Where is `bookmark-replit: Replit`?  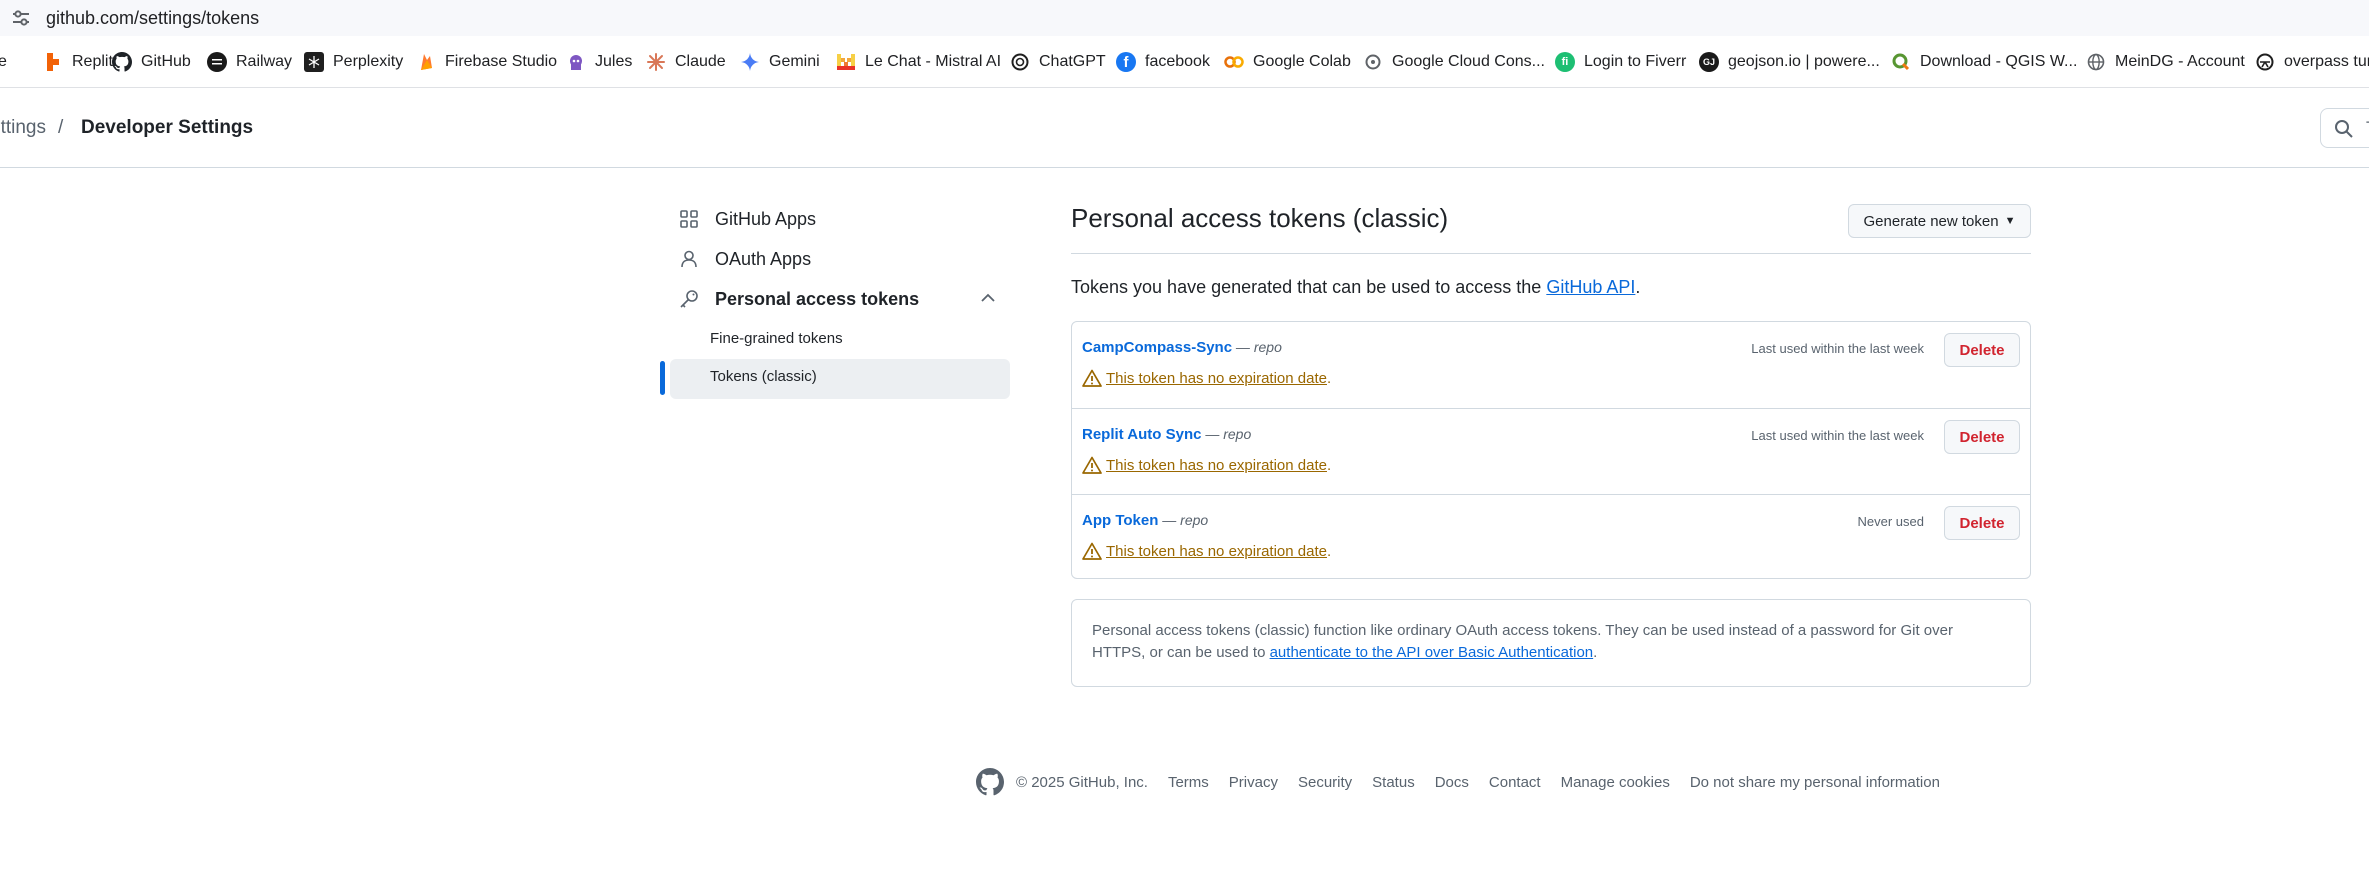 bookmark-replit: Replit is located at coordinates (78, 62).